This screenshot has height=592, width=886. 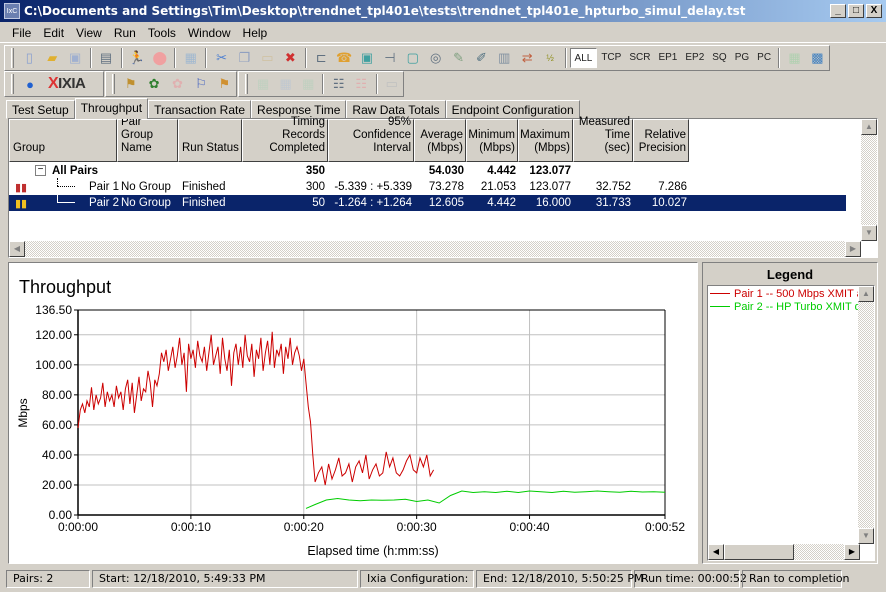 What do you see at coordinates (869, 180) in the screenshot?
I see `table-vertical-scrollbar: ▲ ▼` at bounding box center [869, 180].